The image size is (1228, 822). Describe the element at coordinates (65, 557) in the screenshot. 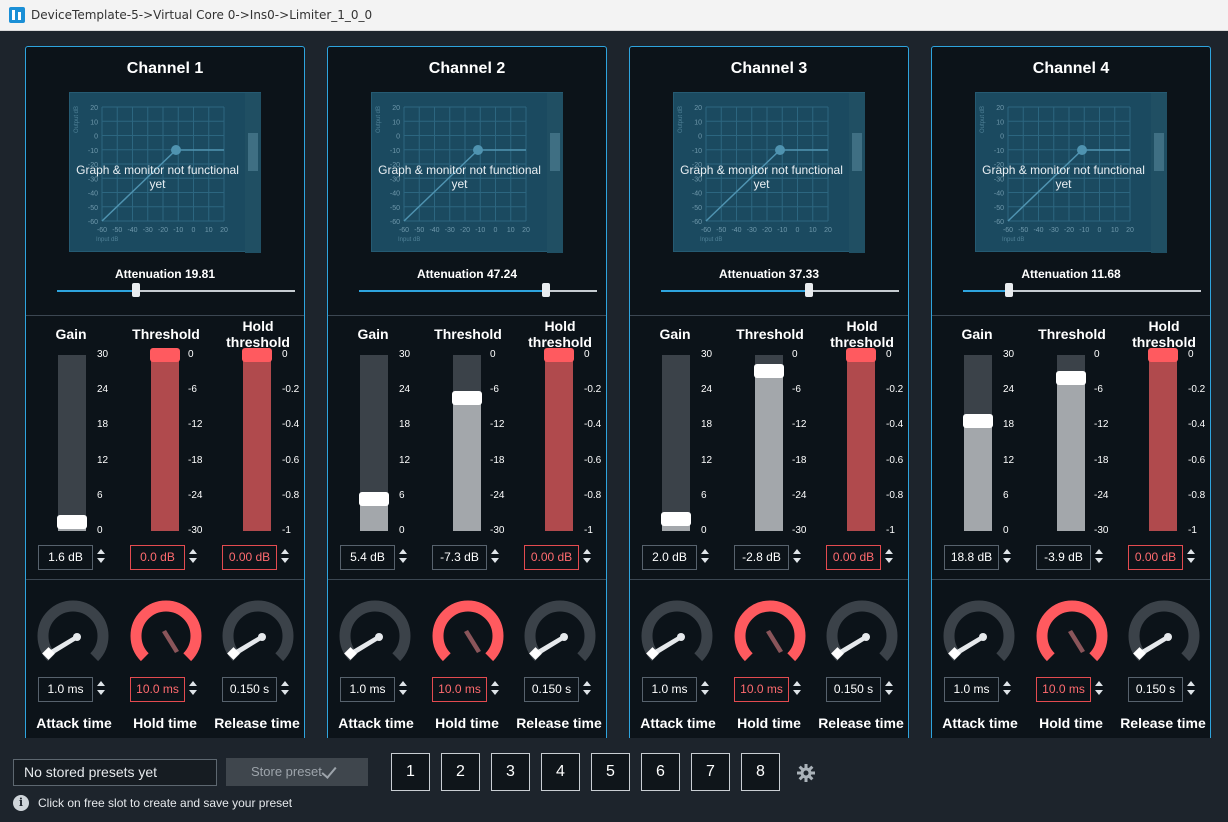

I see `gain-value-field: 1.6 dB` at that location.